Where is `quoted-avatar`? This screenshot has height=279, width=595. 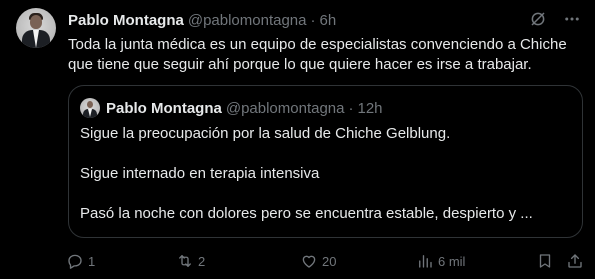 quoted-avatar is located at coordinates (90, 108).